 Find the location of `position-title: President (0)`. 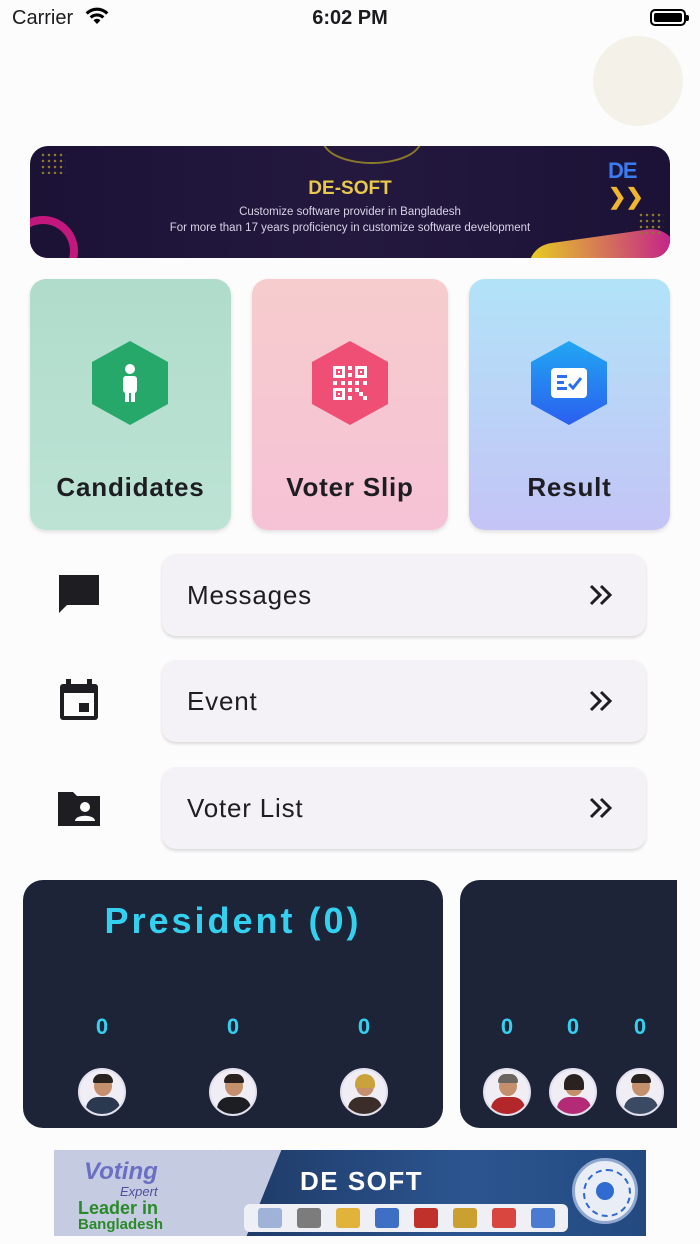

position-title: President (0) is located at coordinates (233, 920).